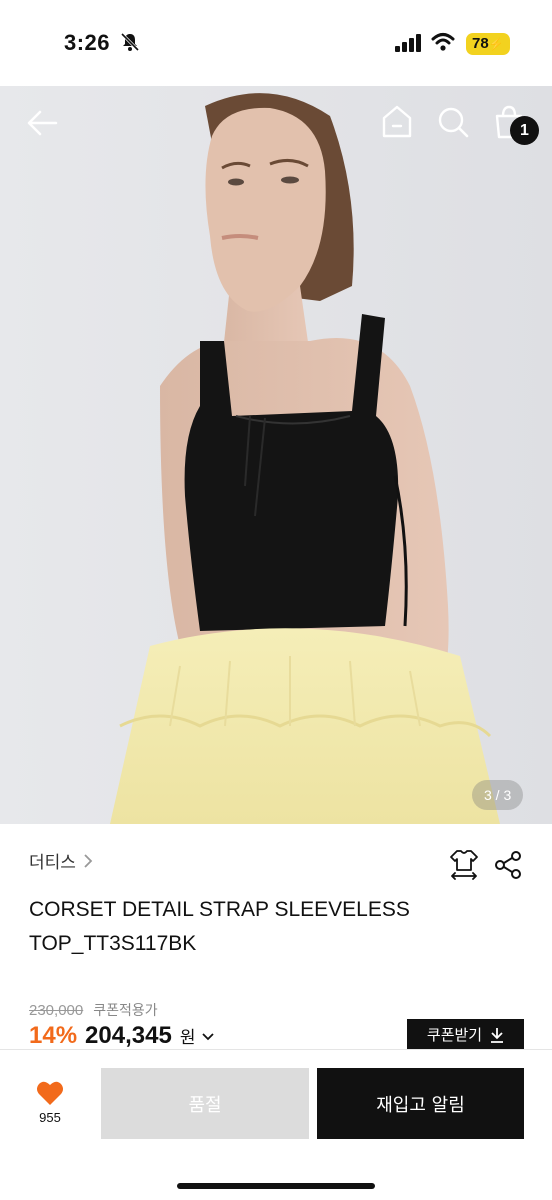  What do you see at coordinates (497, 1035) in the screenshot?
I see `download-icon` at bounding box center [497, 1035].